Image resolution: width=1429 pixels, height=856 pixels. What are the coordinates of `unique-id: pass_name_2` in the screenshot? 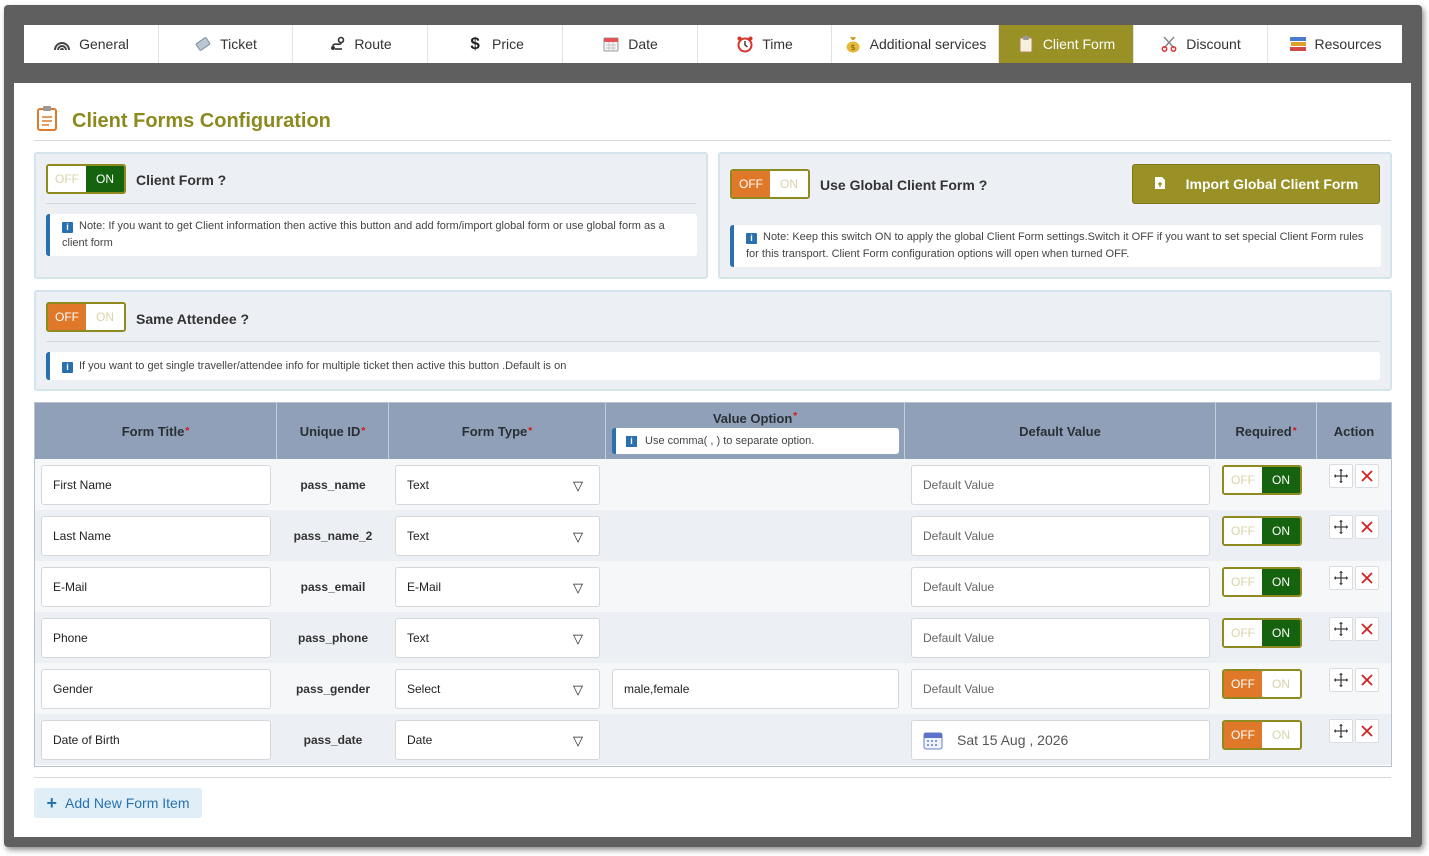 It's located at (333, 535).